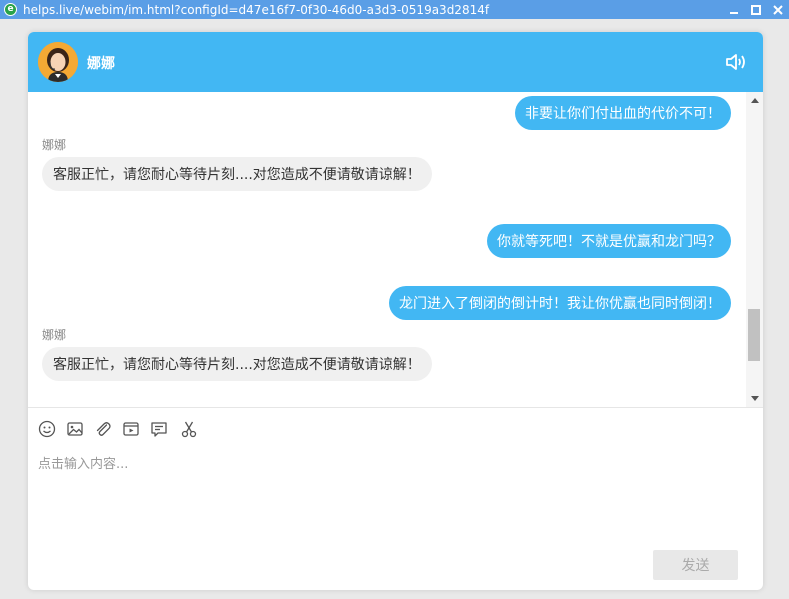  What do you see at coordinates (695, 565) in the screenshot?
I see `send-button: 发送` at bounding box center [695, 565].